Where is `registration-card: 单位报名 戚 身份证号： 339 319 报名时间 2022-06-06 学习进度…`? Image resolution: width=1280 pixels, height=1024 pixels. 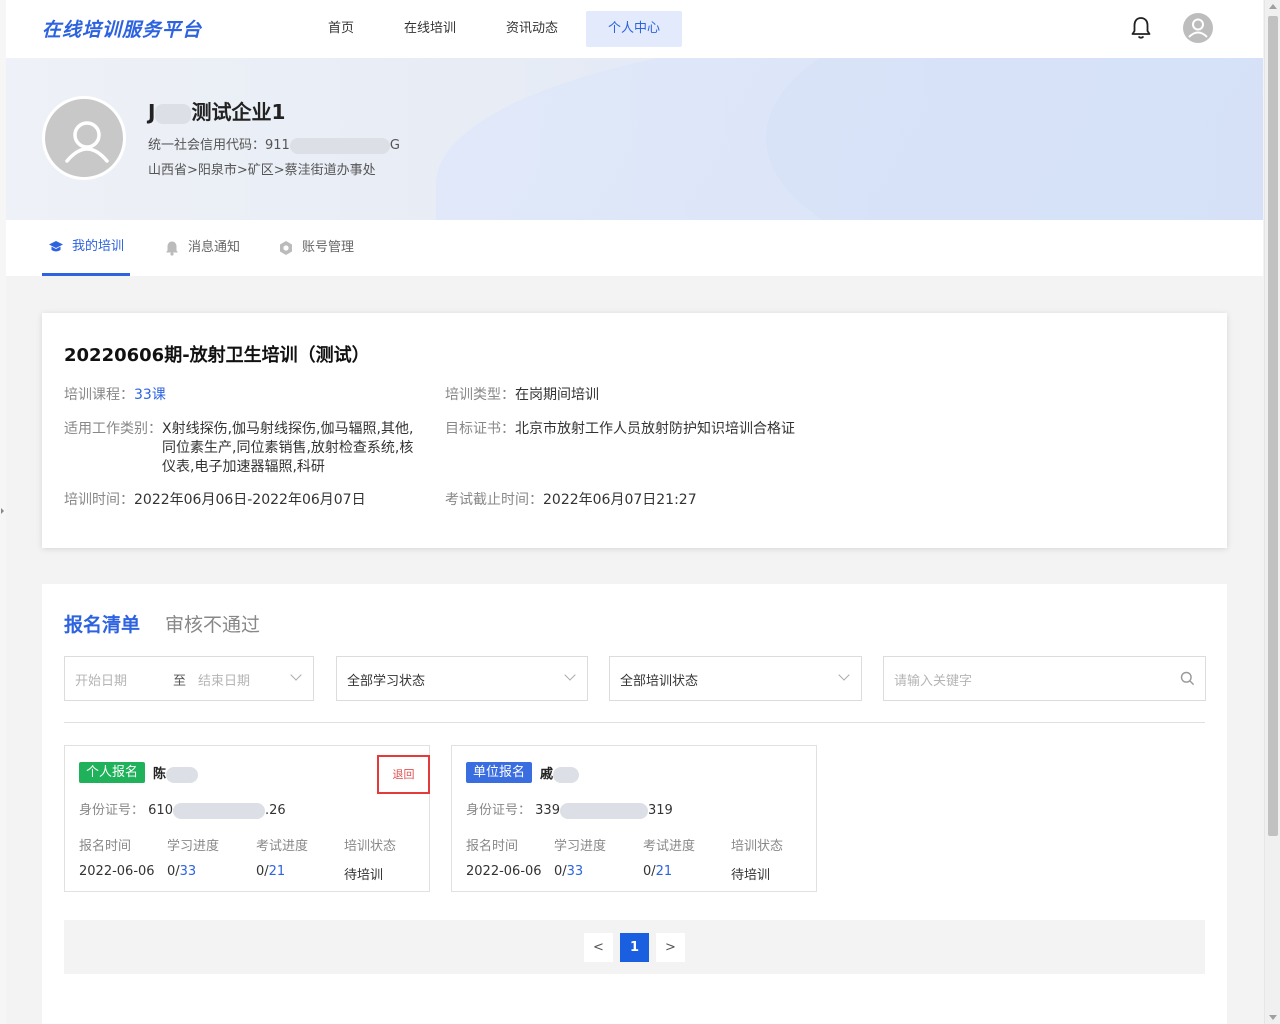
registration-card: 单位报名 戚 身份证号： 339 319 报名时间 2022-06-06 学习进度… is located at coordinates (634, 818).